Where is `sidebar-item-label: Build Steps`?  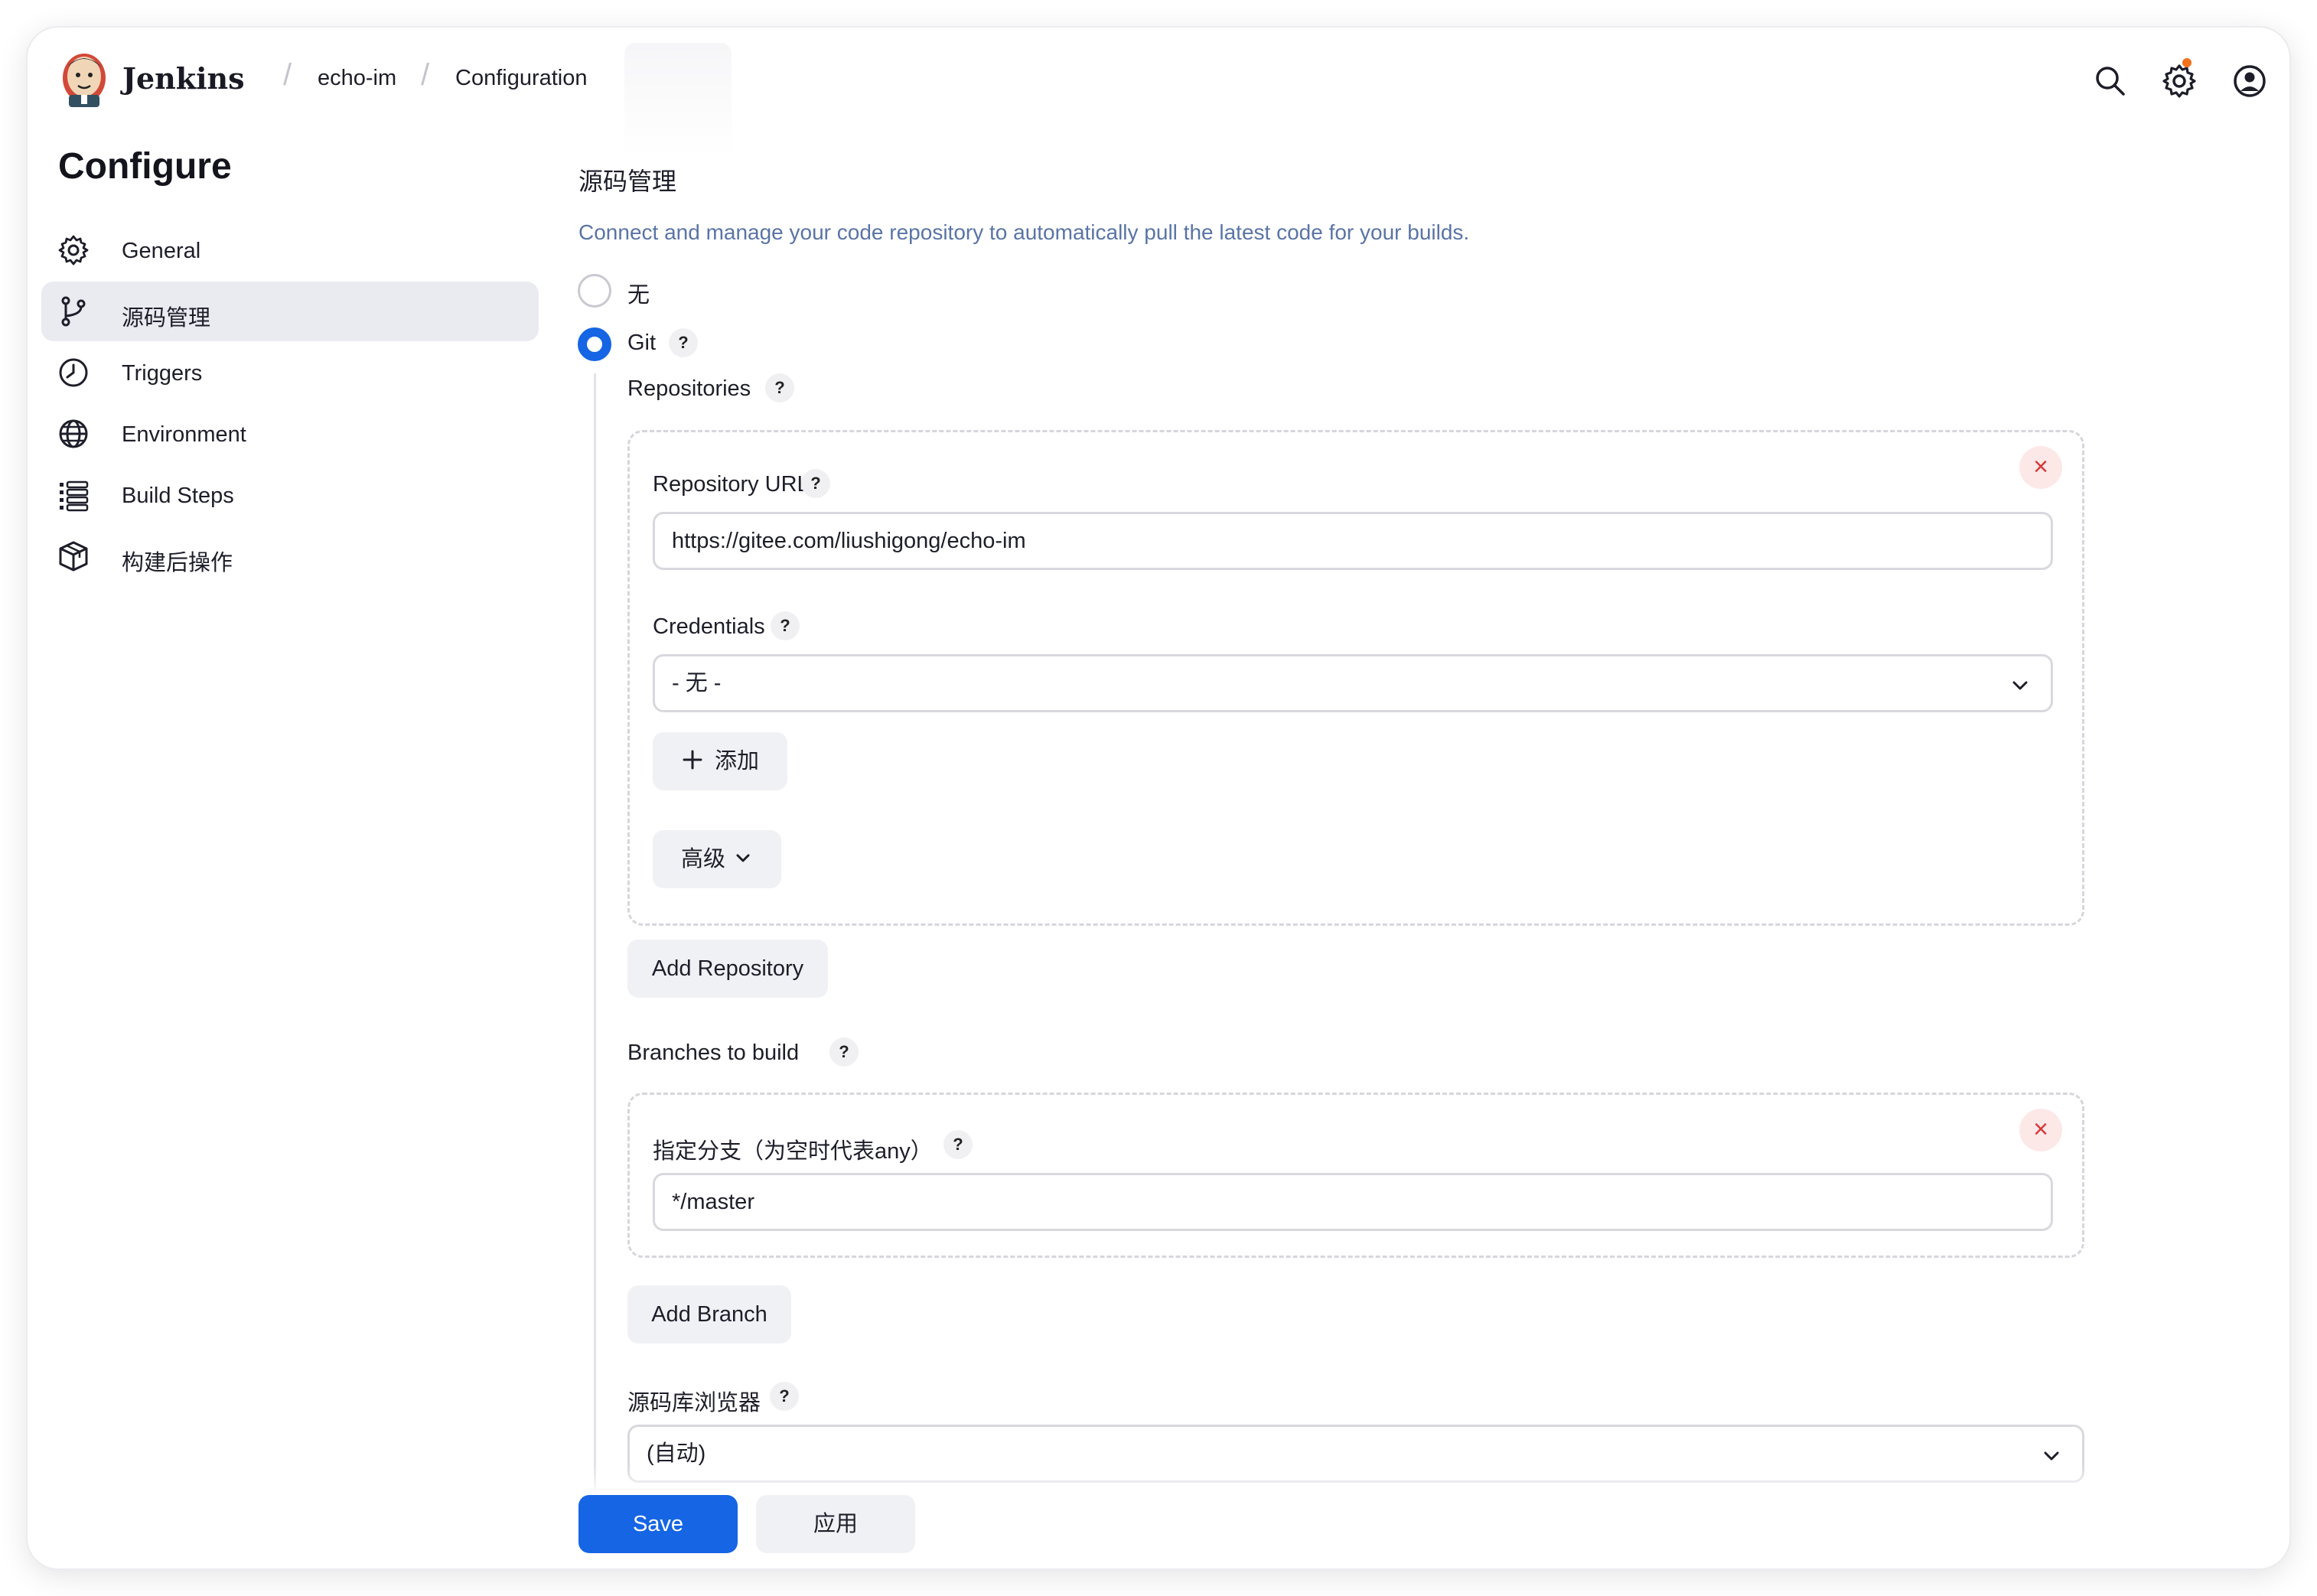
sidebar-item-label: Build Steps is located at coordinates (178, 496).